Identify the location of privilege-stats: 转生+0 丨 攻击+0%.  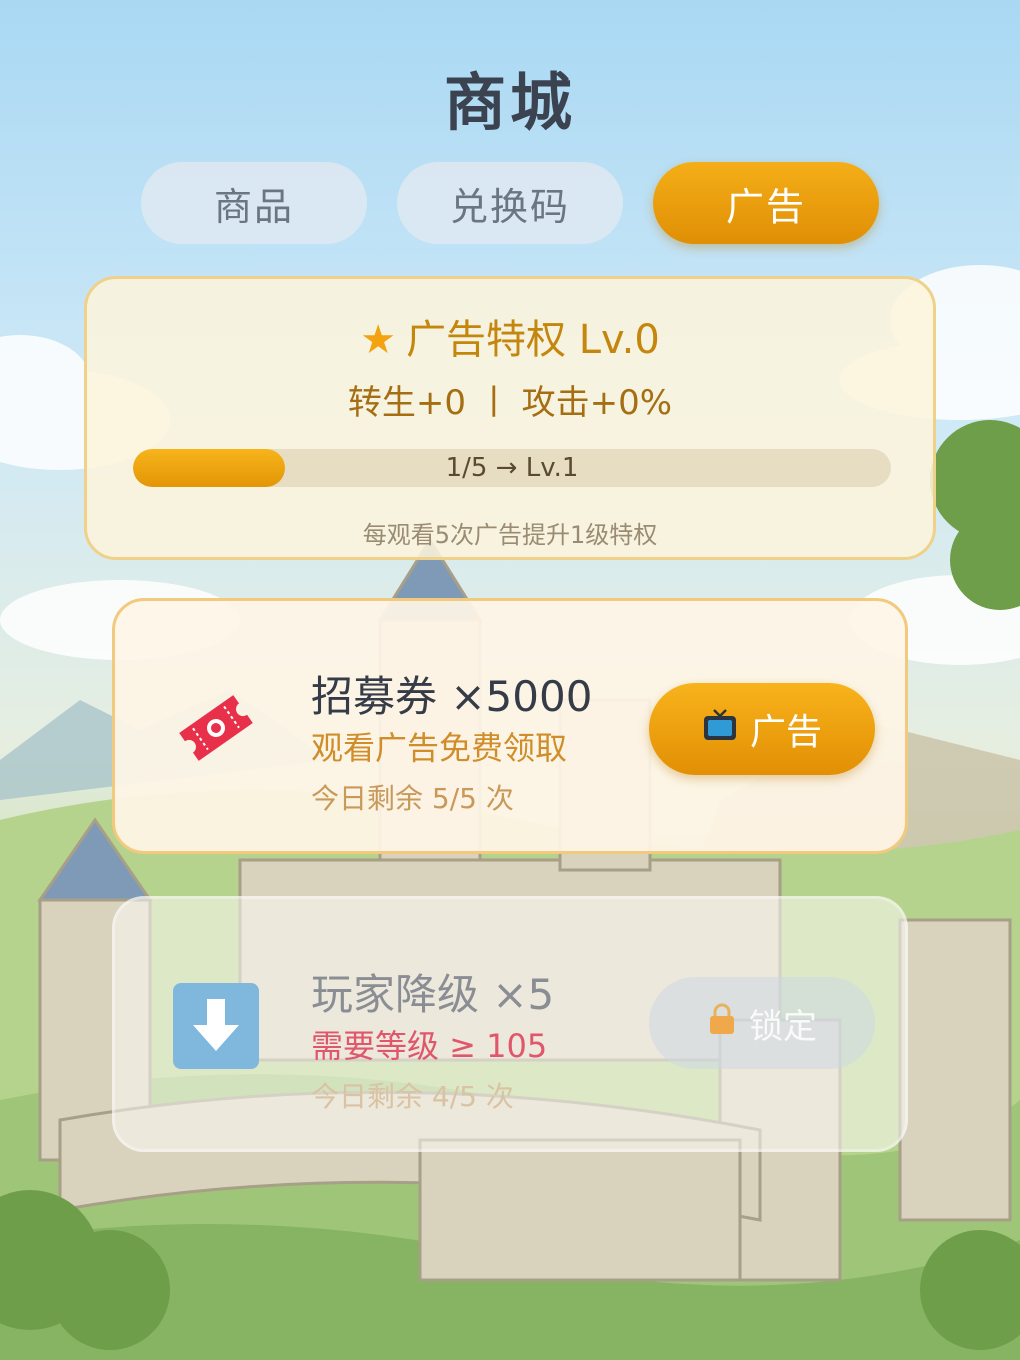
(510, 403).